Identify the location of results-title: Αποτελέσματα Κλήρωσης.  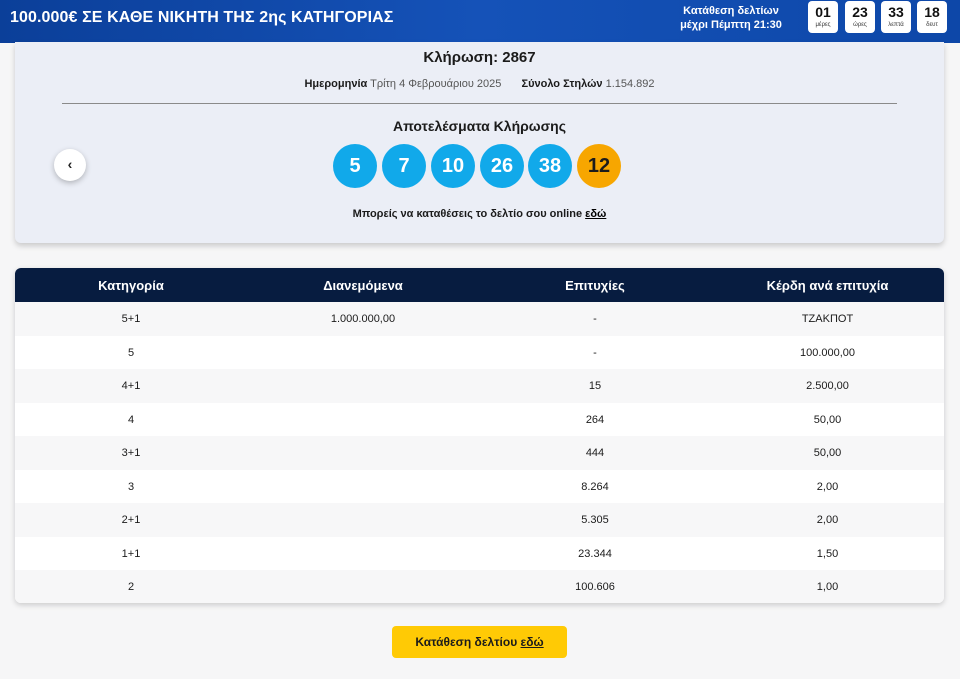
(479, 126).